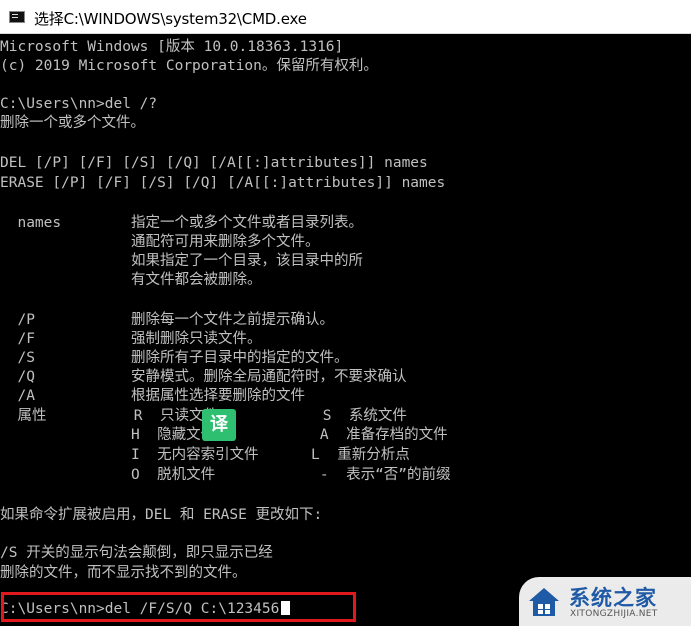 The image size is (691, 626). What do you see at coordinates (189, 66) in the screenshot?
I see `console-line: (c) 2019 Microsoft Corporation。保留所有权利。` at bounding box center [189, 66].